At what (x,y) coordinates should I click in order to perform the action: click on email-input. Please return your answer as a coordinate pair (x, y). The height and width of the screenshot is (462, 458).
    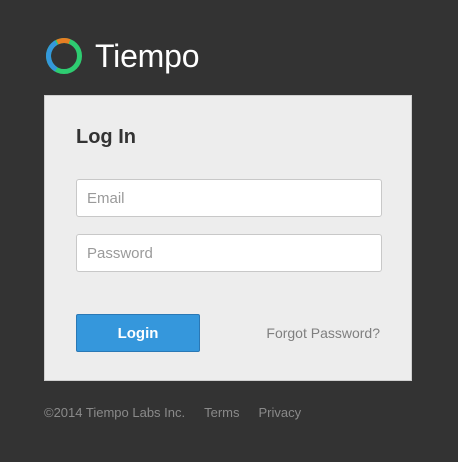
    Looking at the image, I should click on (229, 198).